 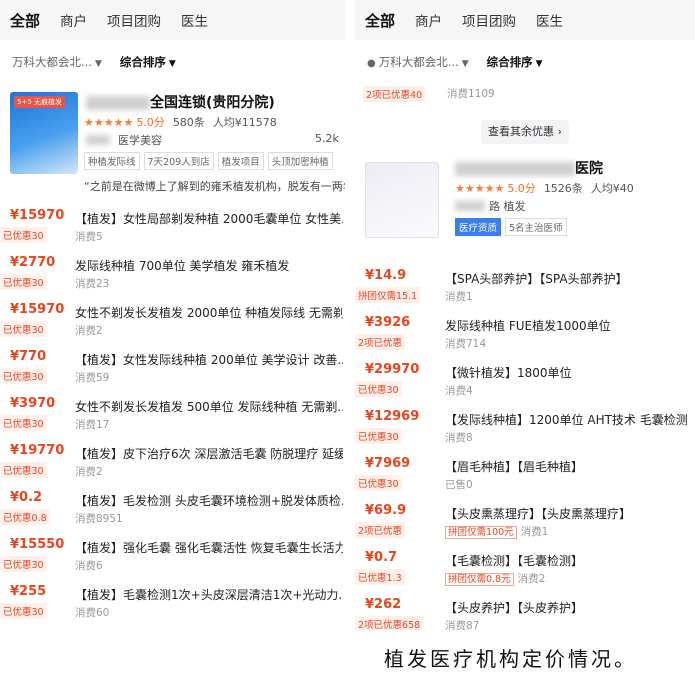 I want to click on review-count: 580条, so click(x=188, y=122).